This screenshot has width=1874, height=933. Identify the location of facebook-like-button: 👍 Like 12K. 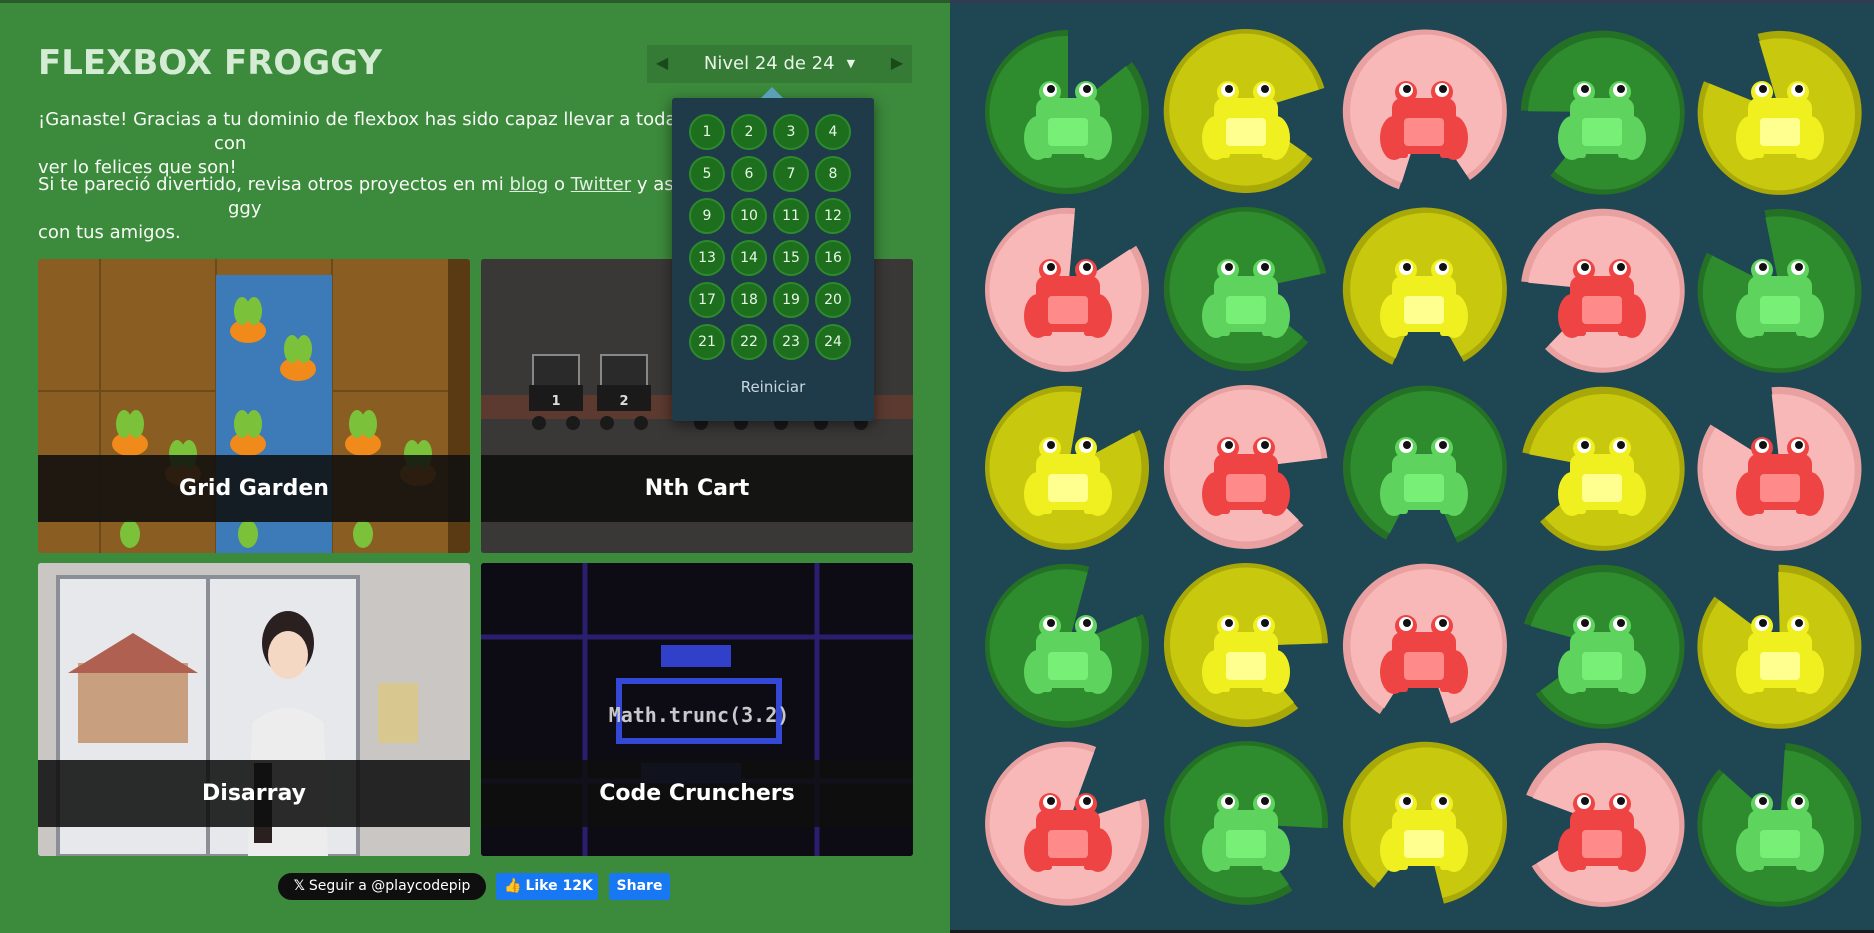
(547, 886).